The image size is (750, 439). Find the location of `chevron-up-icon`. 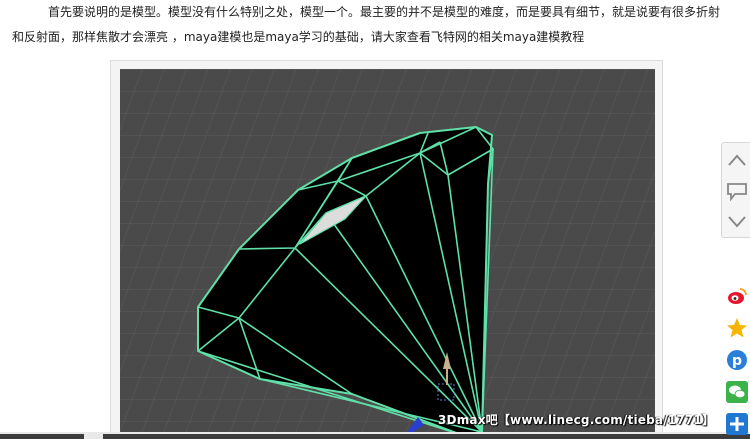

chevron-up-icon is located at coordinates (736, 160).